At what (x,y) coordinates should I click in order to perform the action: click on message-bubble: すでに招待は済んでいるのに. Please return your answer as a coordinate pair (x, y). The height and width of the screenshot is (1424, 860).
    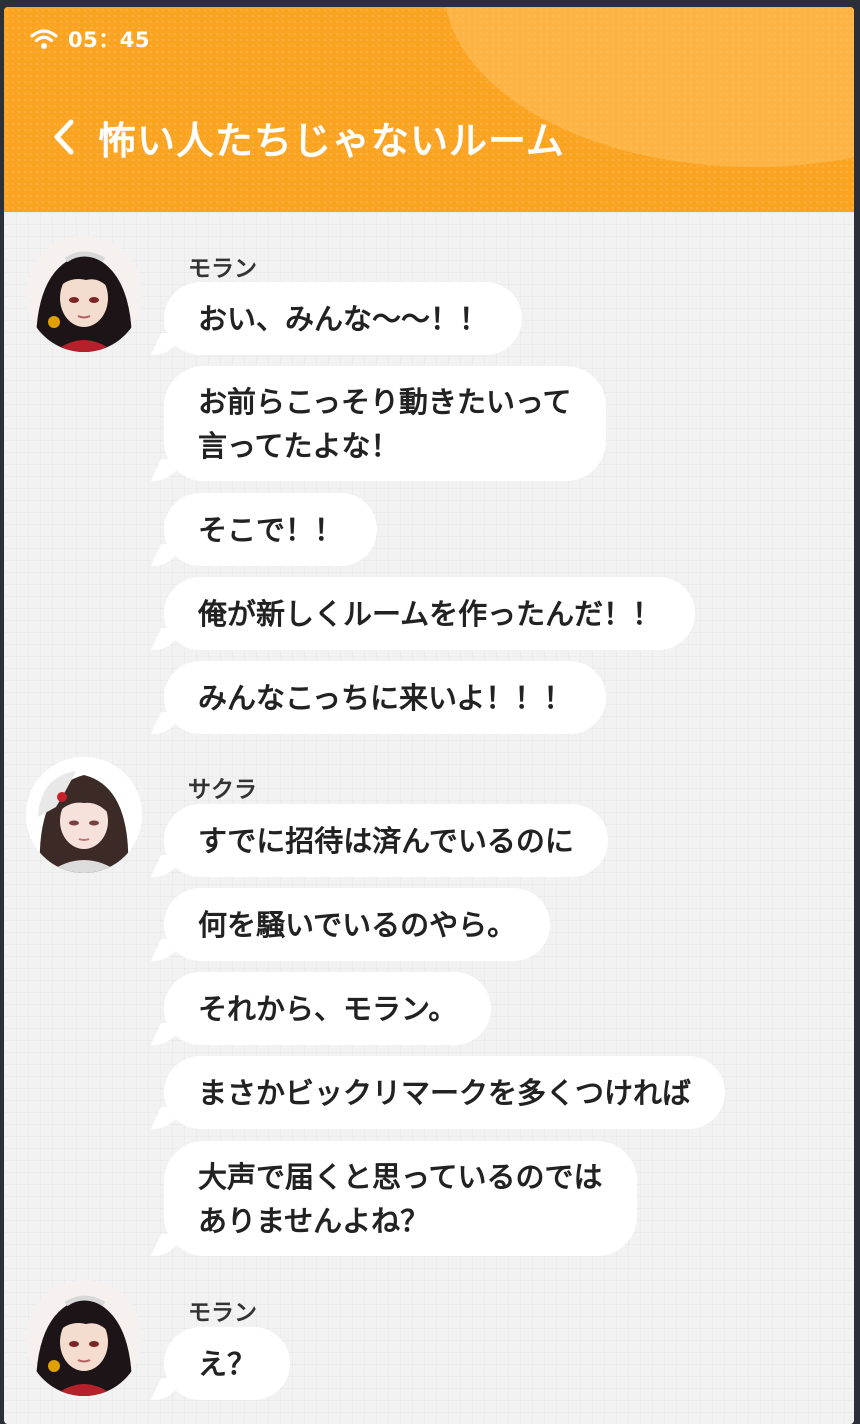
    Looking at the image, I should click on (386, 840).